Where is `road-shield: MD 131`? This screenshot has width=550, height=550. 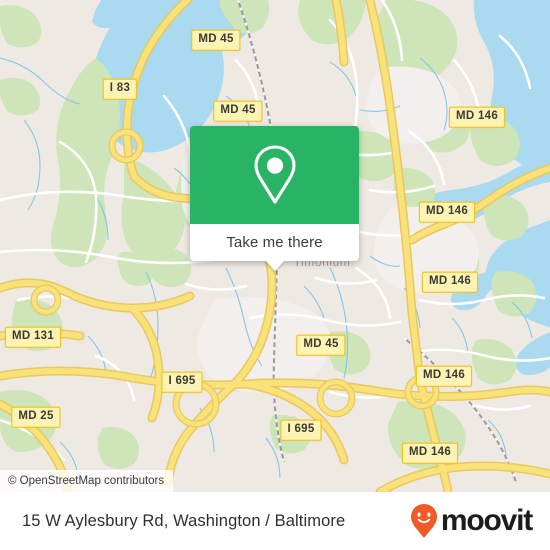 road-shield: MD 131 is located at coordinates (33, 337).